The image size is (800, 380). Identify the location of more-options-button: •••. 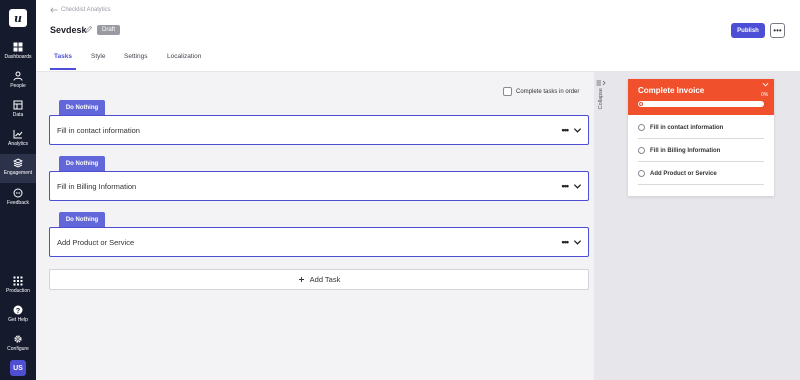
(777, 30).